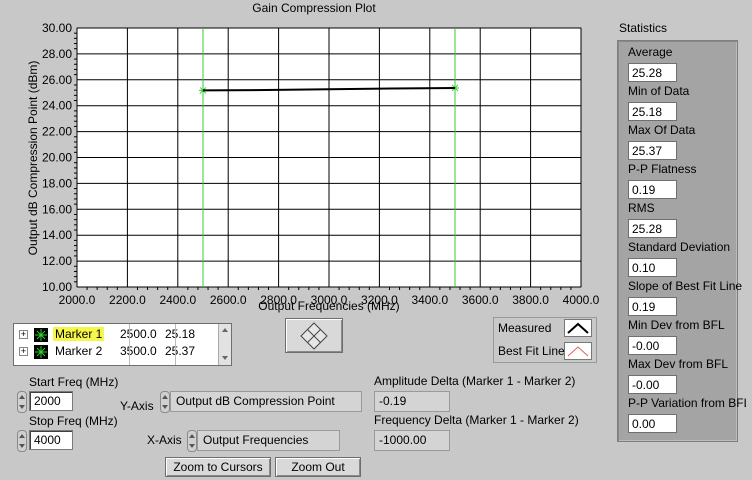 The height and width of the screenshot is (480, 752). I want to click on stat-label-std-dev: Standard Deviation, so click(679, 247).